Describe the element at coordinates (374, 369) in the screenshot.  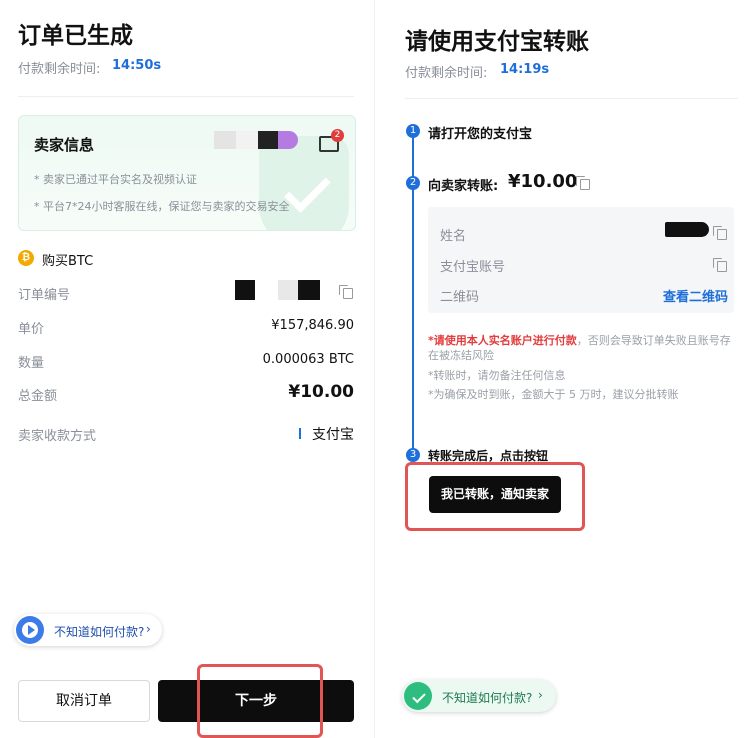
I see `panel-divider` at that location.